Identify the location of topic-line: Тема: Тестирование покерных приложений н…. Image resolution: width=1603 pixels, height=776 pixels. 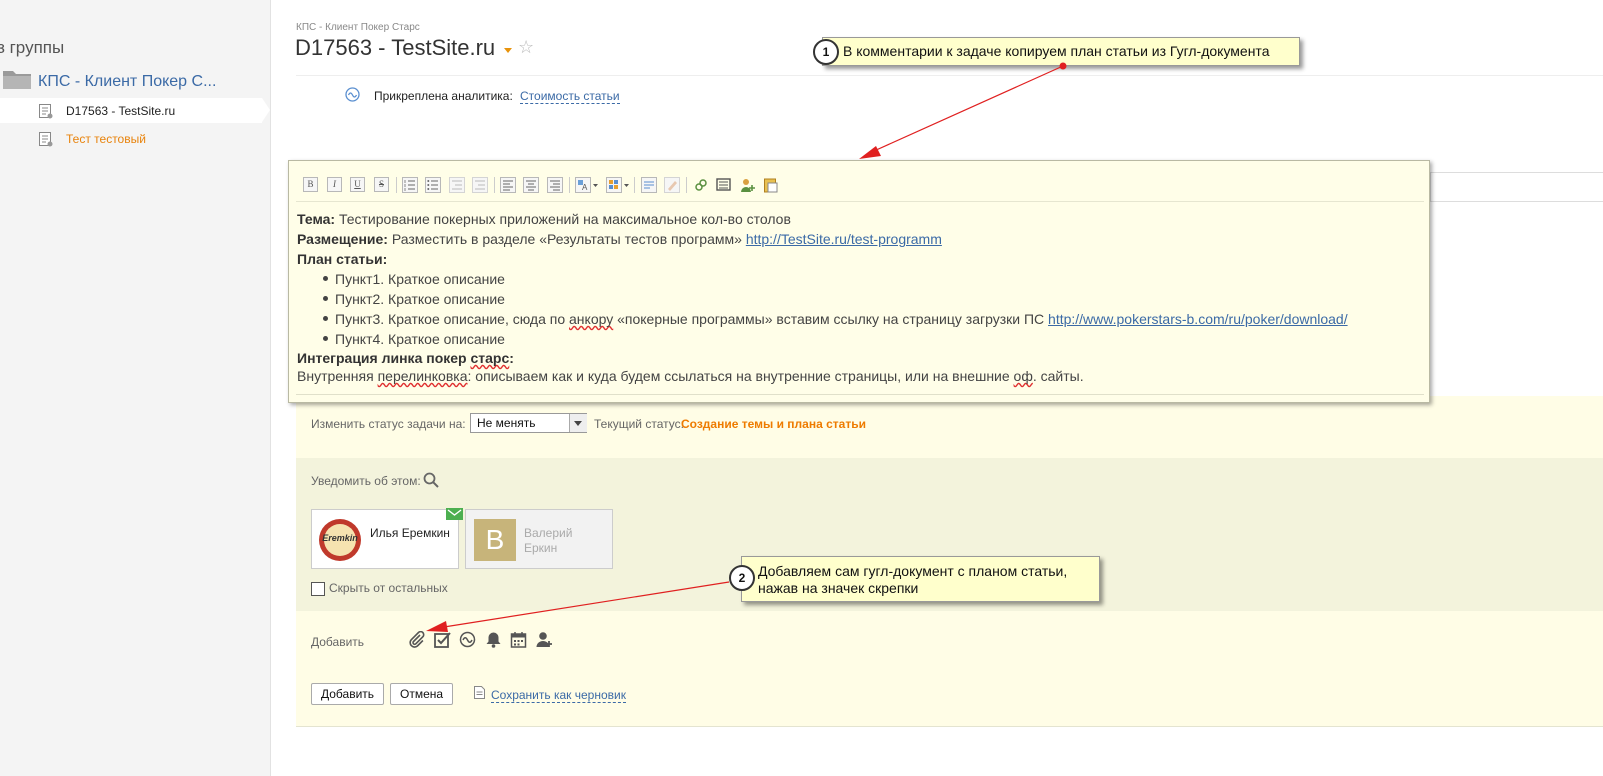
(544, 219).